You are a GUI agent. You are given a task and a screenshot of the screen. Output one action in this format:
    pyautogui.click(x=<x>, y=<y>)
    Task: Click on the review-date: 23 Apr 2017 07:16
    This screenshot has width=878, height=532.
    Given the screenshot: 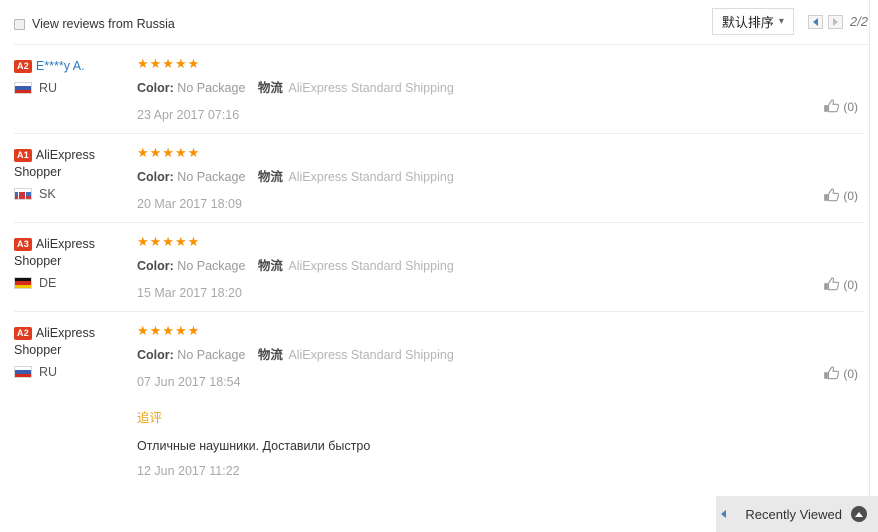 What is the action you would take?
    pyautogui.click(x=188, y=115)
    